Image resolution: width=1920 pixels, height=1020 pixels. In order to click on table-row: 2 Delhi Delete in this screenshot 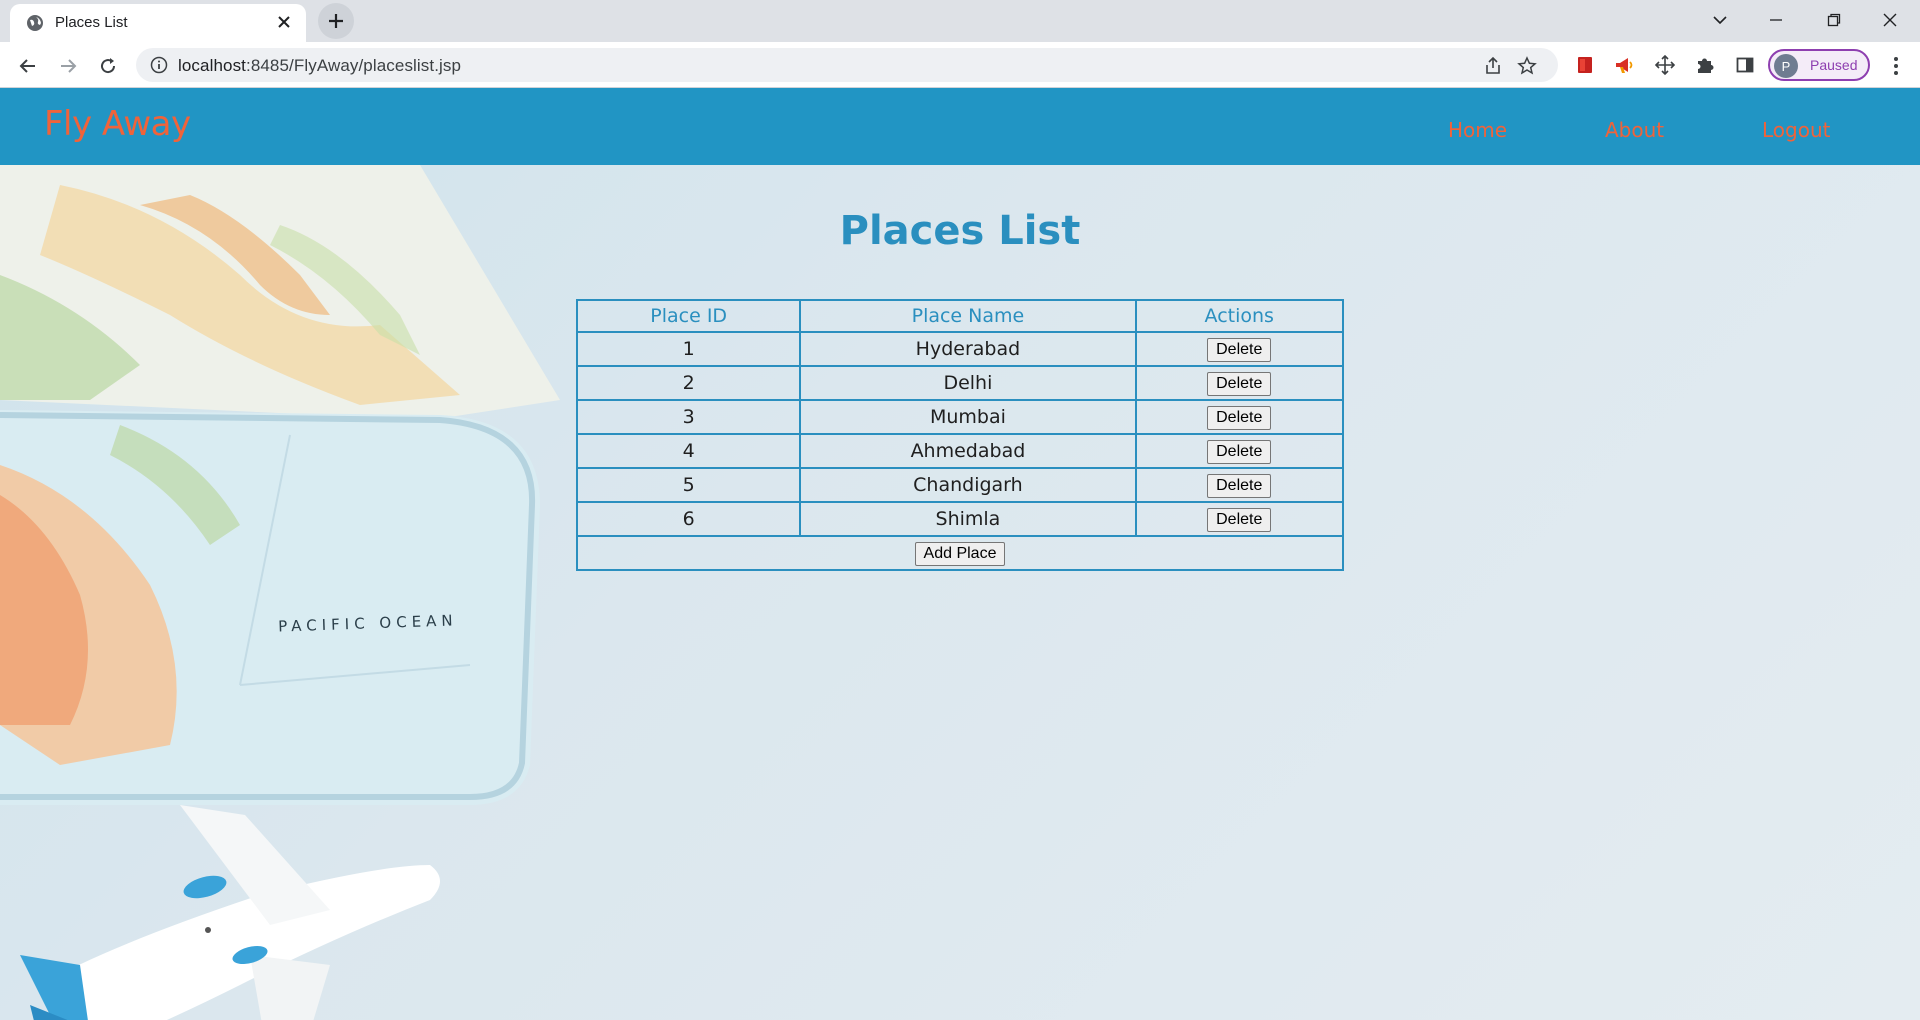, I will do `click(959, 383)`.